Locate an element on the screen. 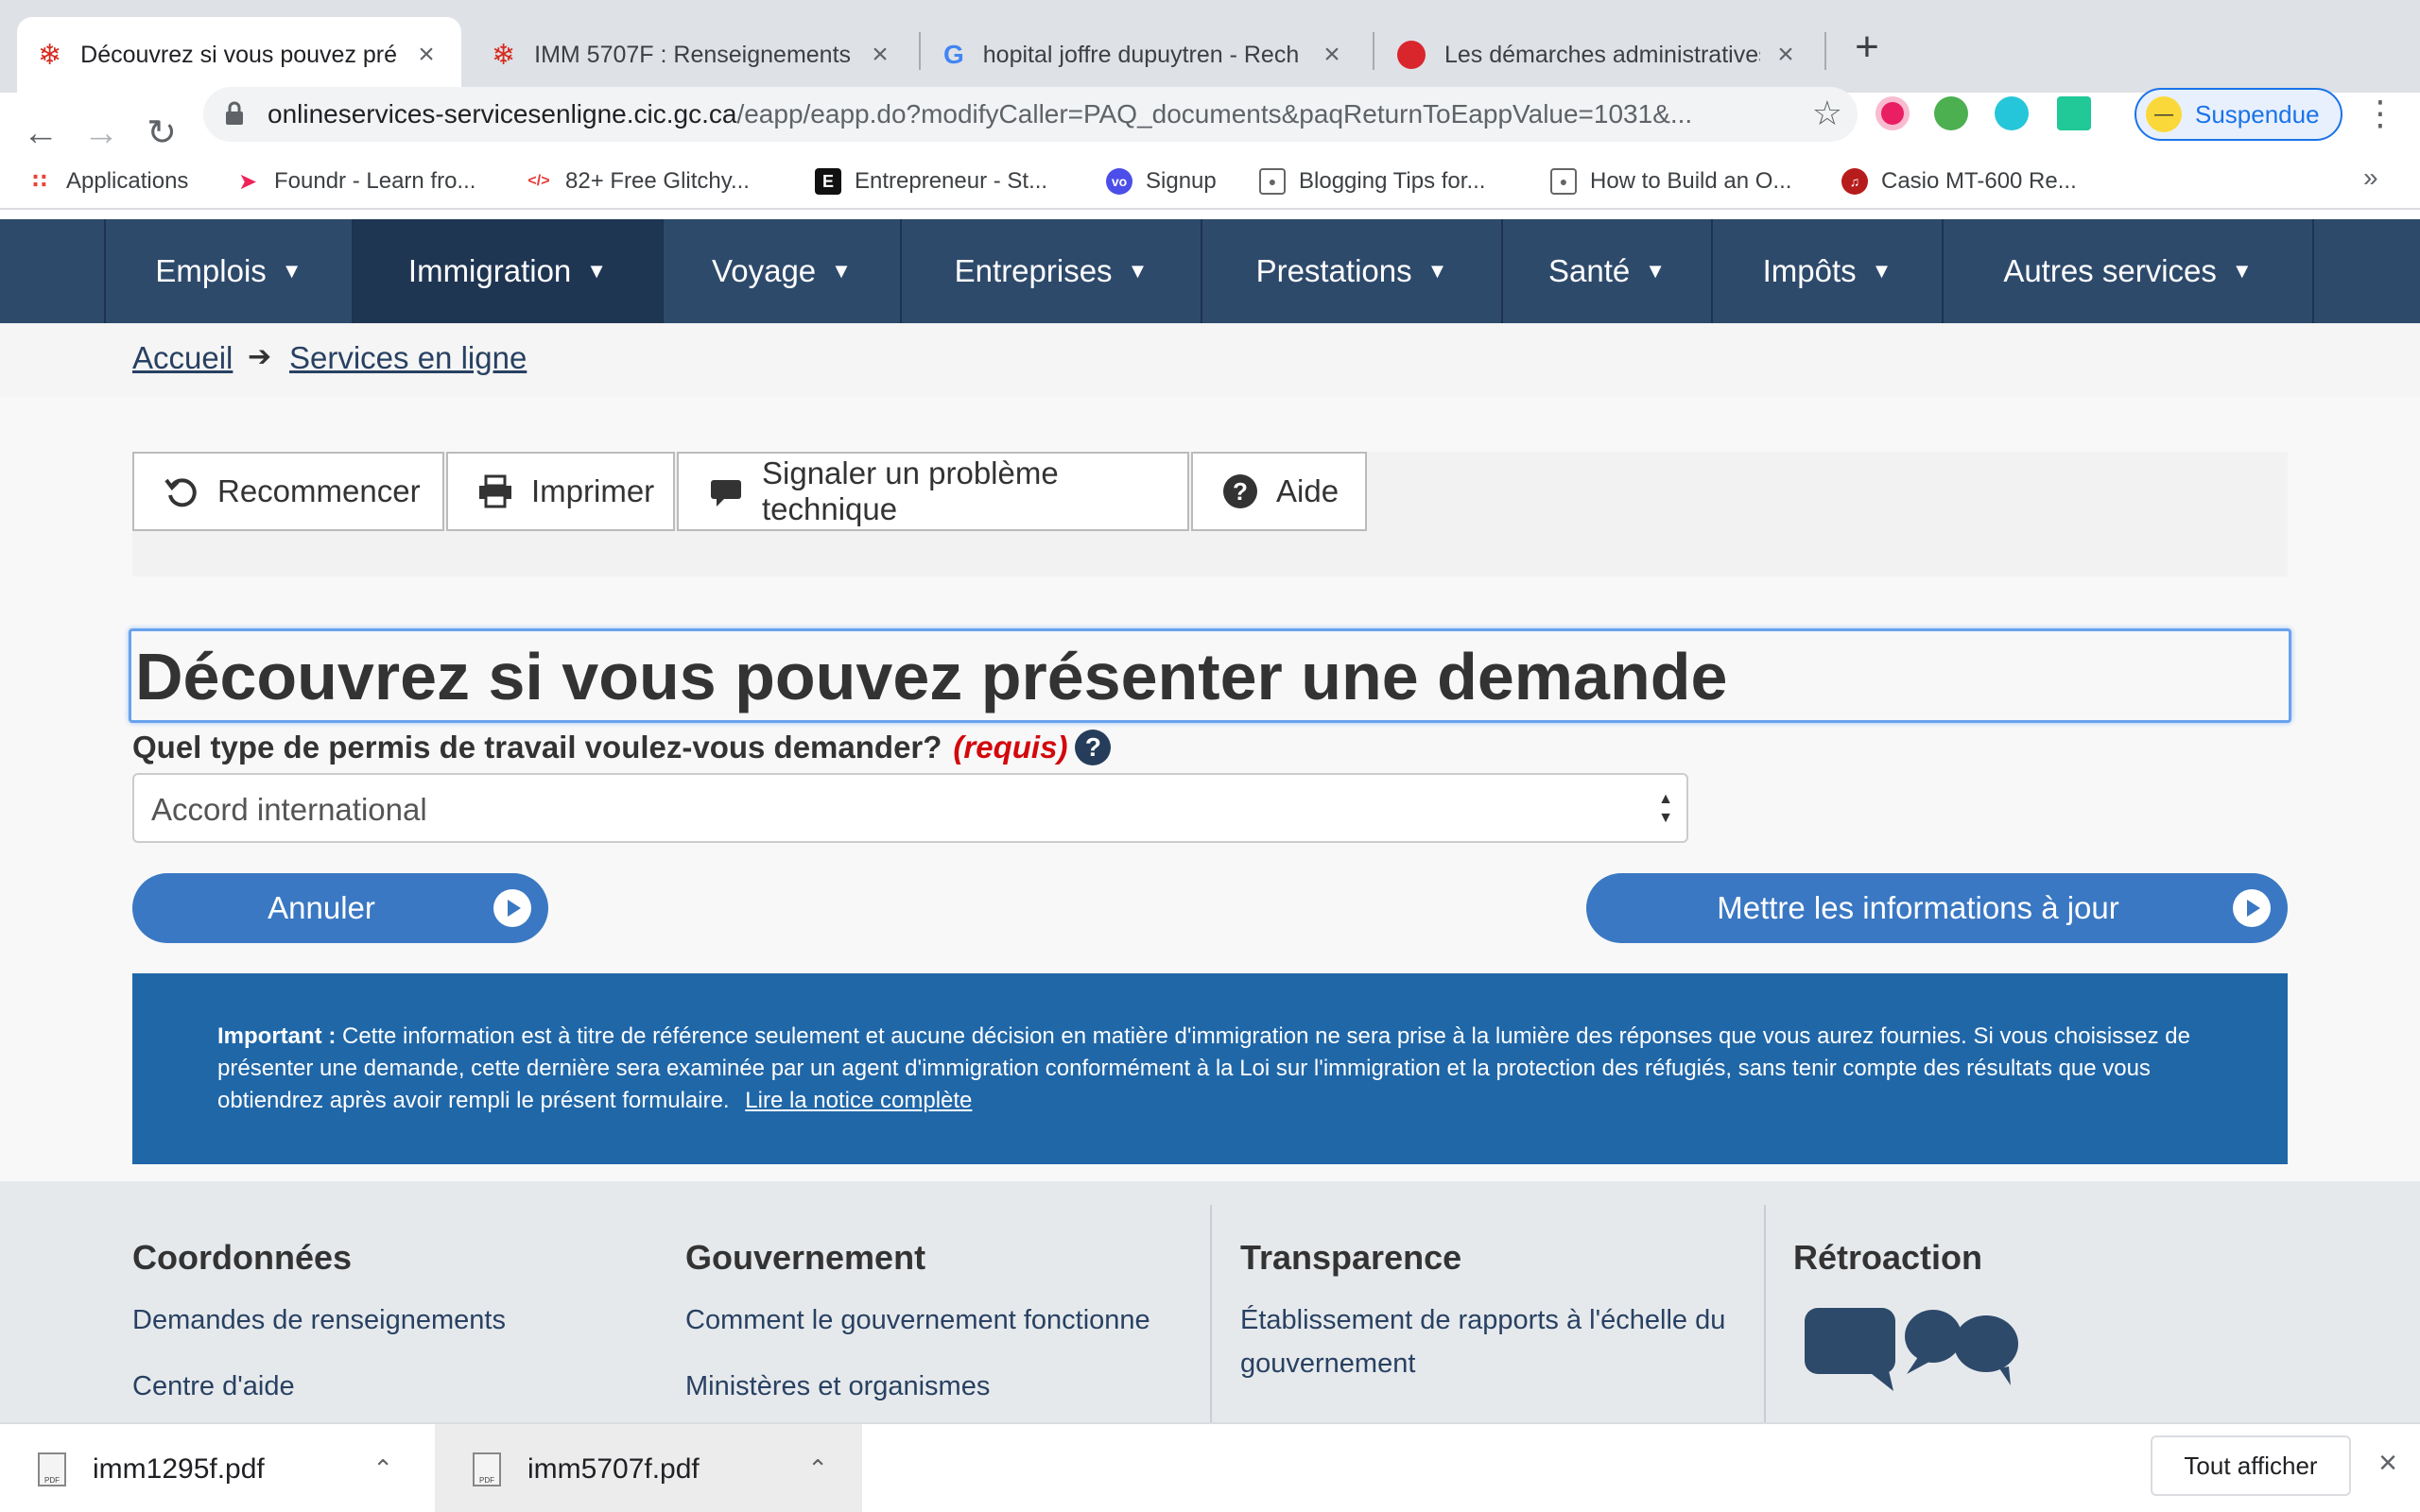 The width and height of the screenshot is (2420, 1512). signup-icon: vo is located at coordinates (1119, 181).